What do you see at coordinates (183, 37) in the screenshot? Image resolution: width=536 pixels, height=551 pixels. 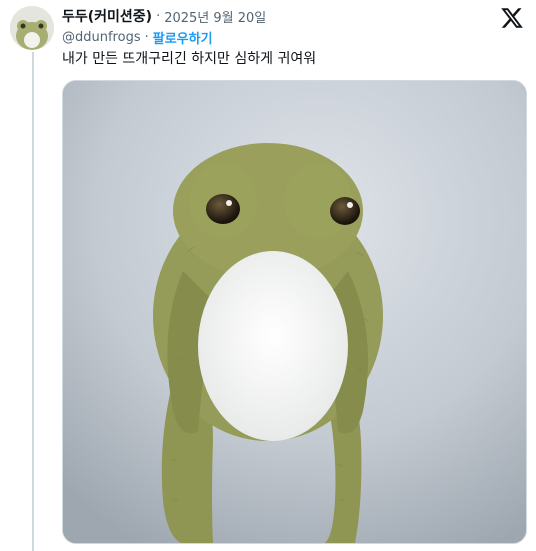 I see `follow-button: 팔로우하기` at bounding box center [183, 37].